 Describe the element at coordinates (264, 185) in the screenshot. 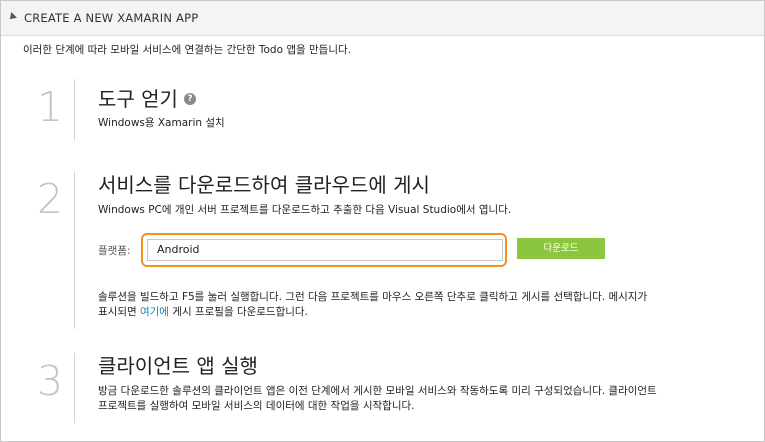

I see `step-2-title: 서비스를 다운로드하여 클라우드에 게시` at that location.